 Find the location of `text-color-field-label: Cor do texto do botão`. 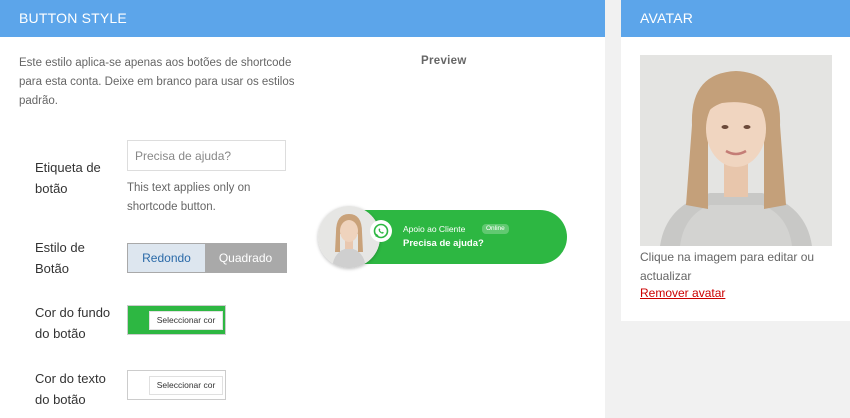

text-color-field-label: Cor do texto do botão is located at coordinates (70, 389).